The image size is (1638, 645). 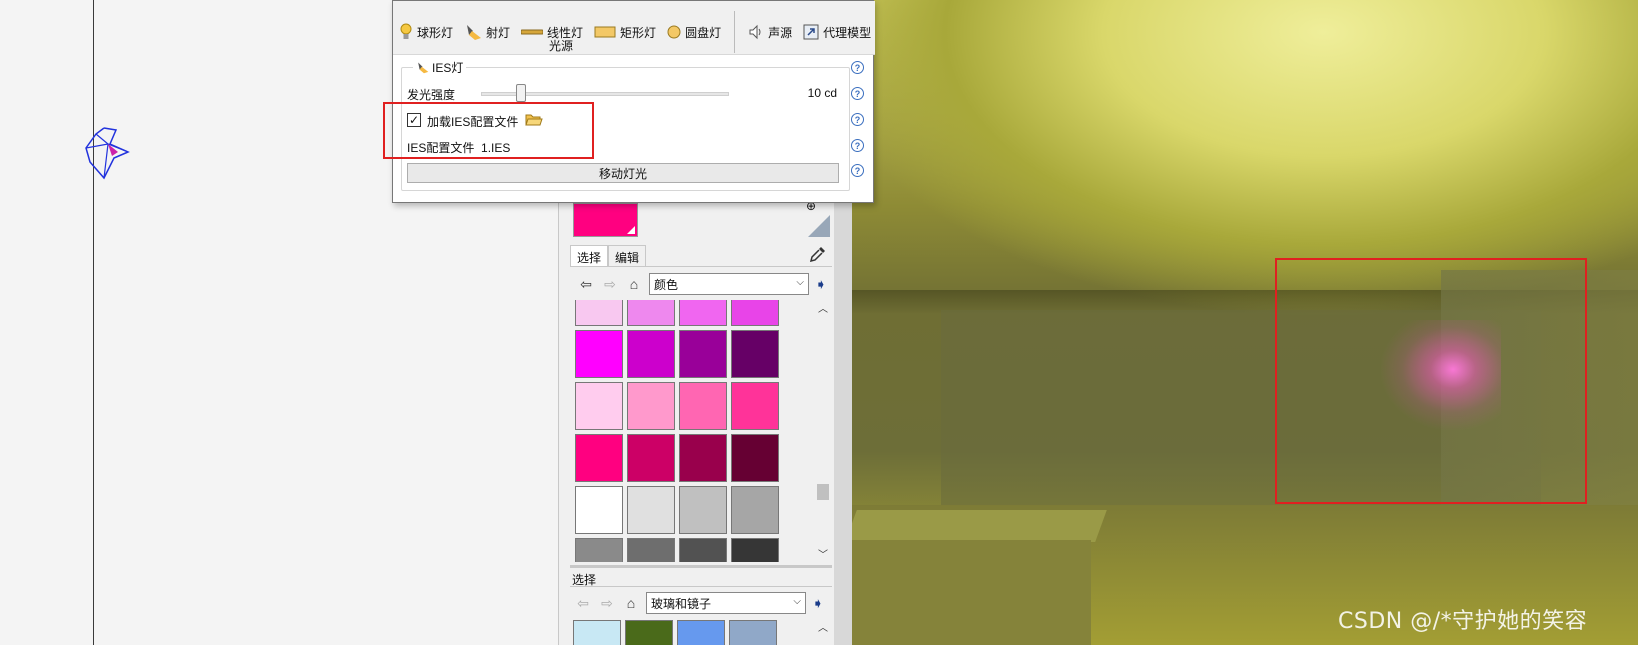 I want to click on rect-light-icon, so click(x=605, y=32).